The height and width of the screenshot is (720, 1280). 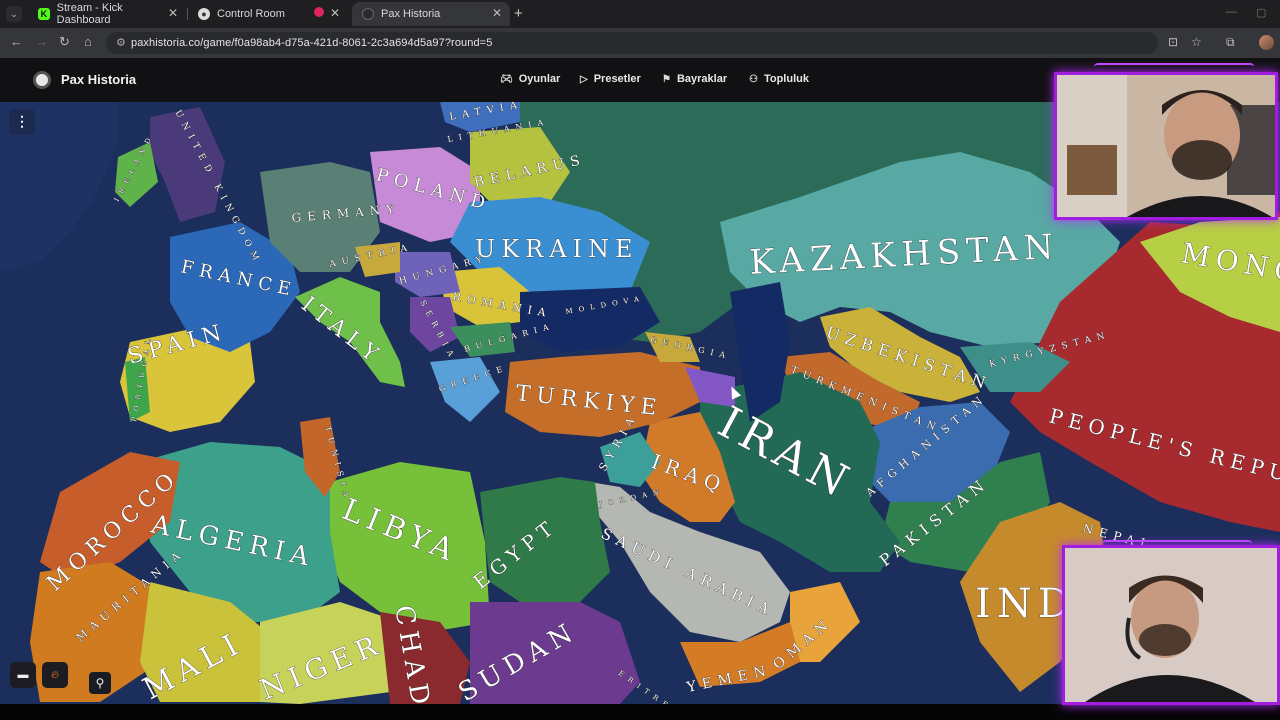 What do you see at coordinates (330, 653) in the screenshot?
I see `region-niger` at bounding box center [330, 653].